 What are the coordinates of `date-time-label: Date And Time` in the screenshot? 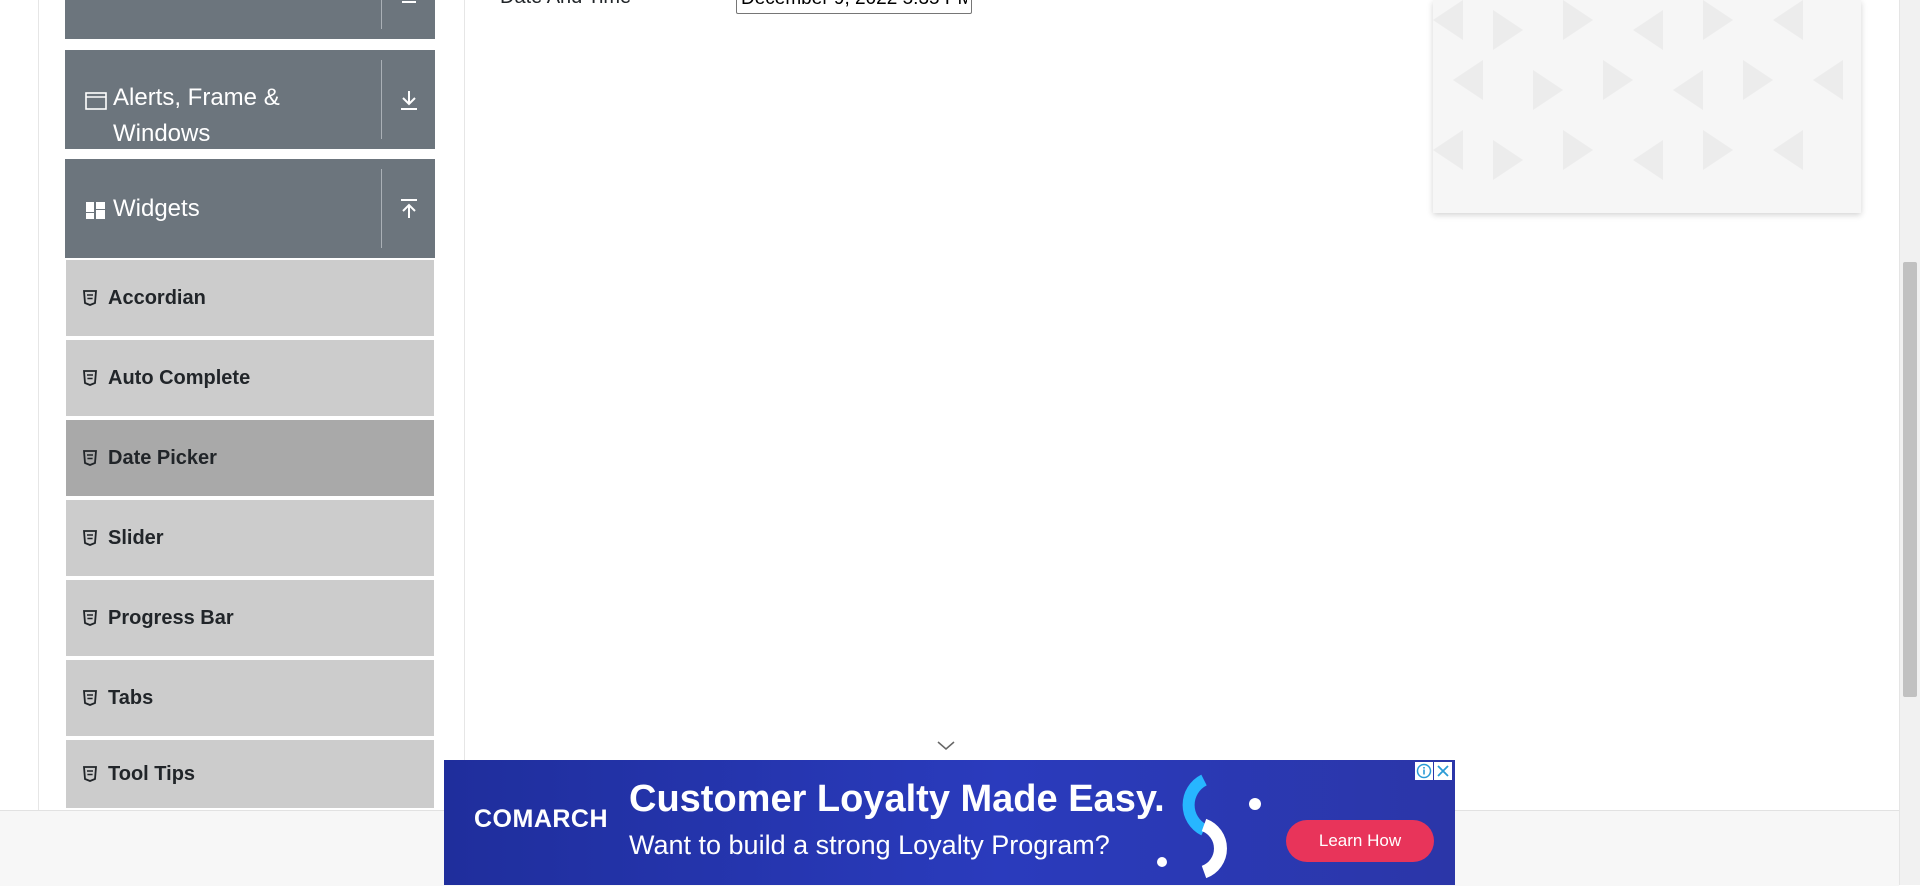 It's located at (565, 4).